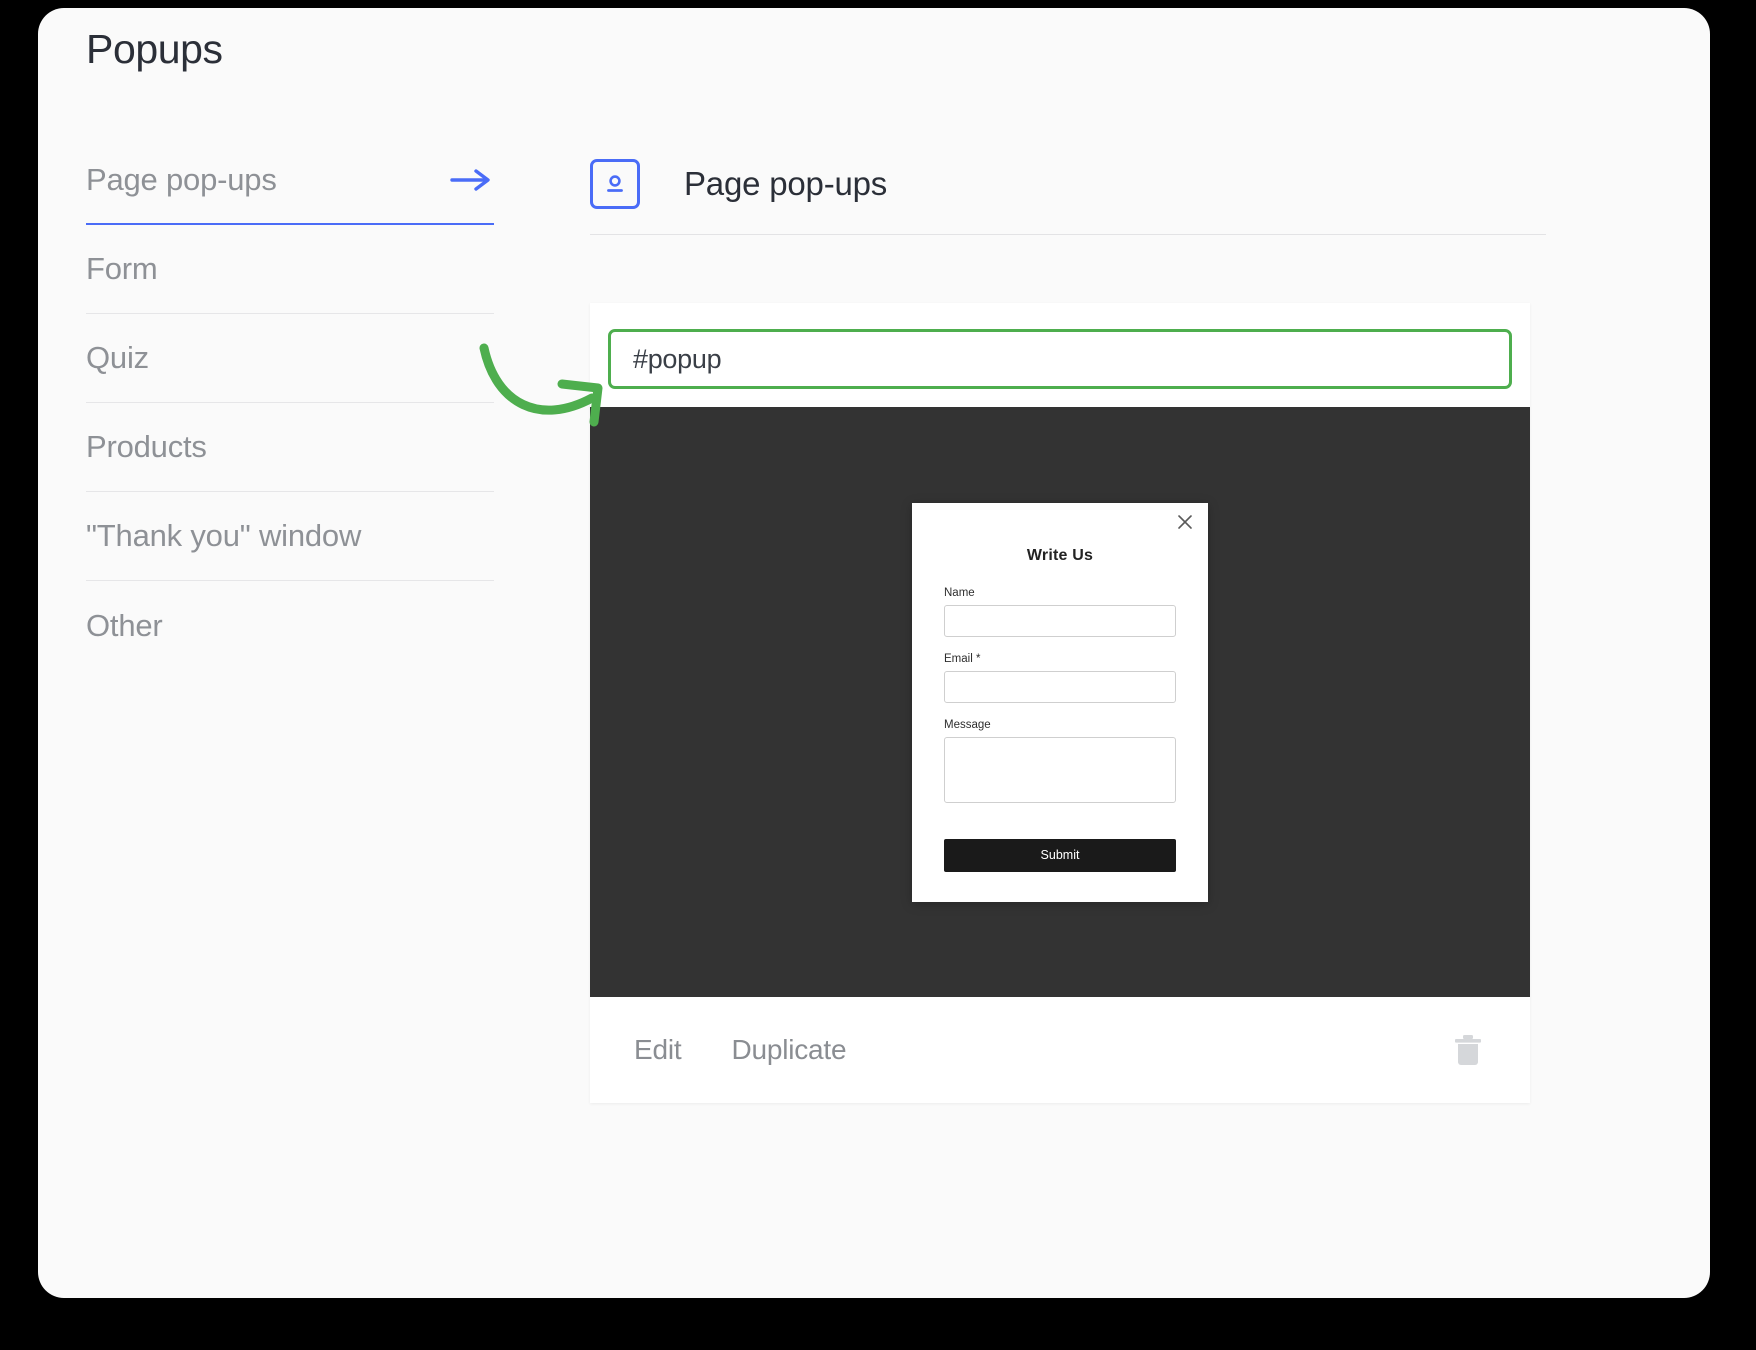 This screenshot has width=1756, height=1350. Describe the element at coordinates (290, 269) in the screenshot. I see `sidebar-item-form: Form` at that location.